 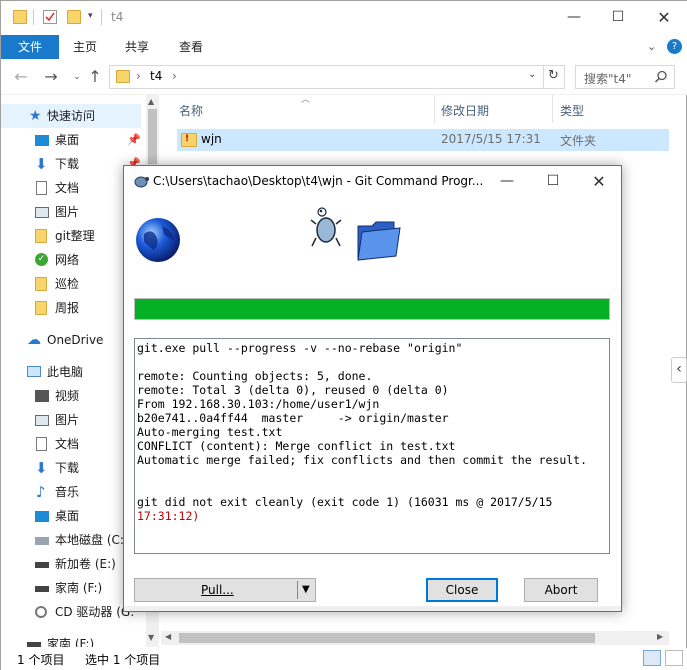 I want to click on status-selected: 选中 1 个项目, so click(x=123, y=660).